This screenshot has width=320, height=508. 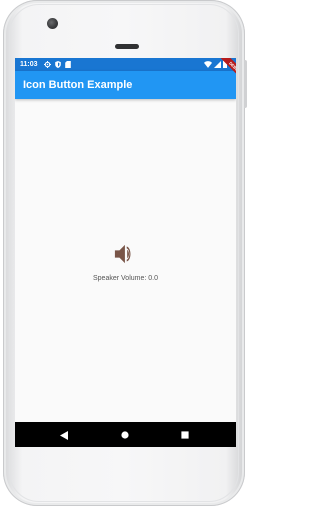 I want to click on volume-icon-button, so click(x=124, y=256).